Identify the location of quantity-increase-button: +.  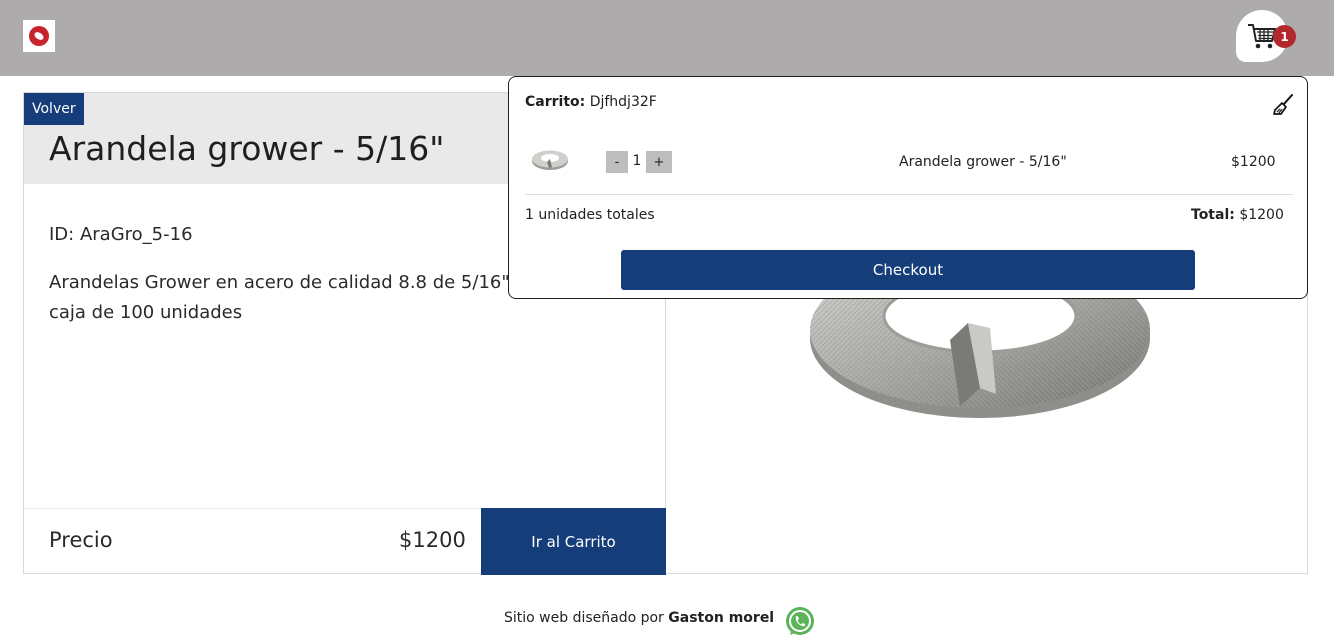
(659, 162).